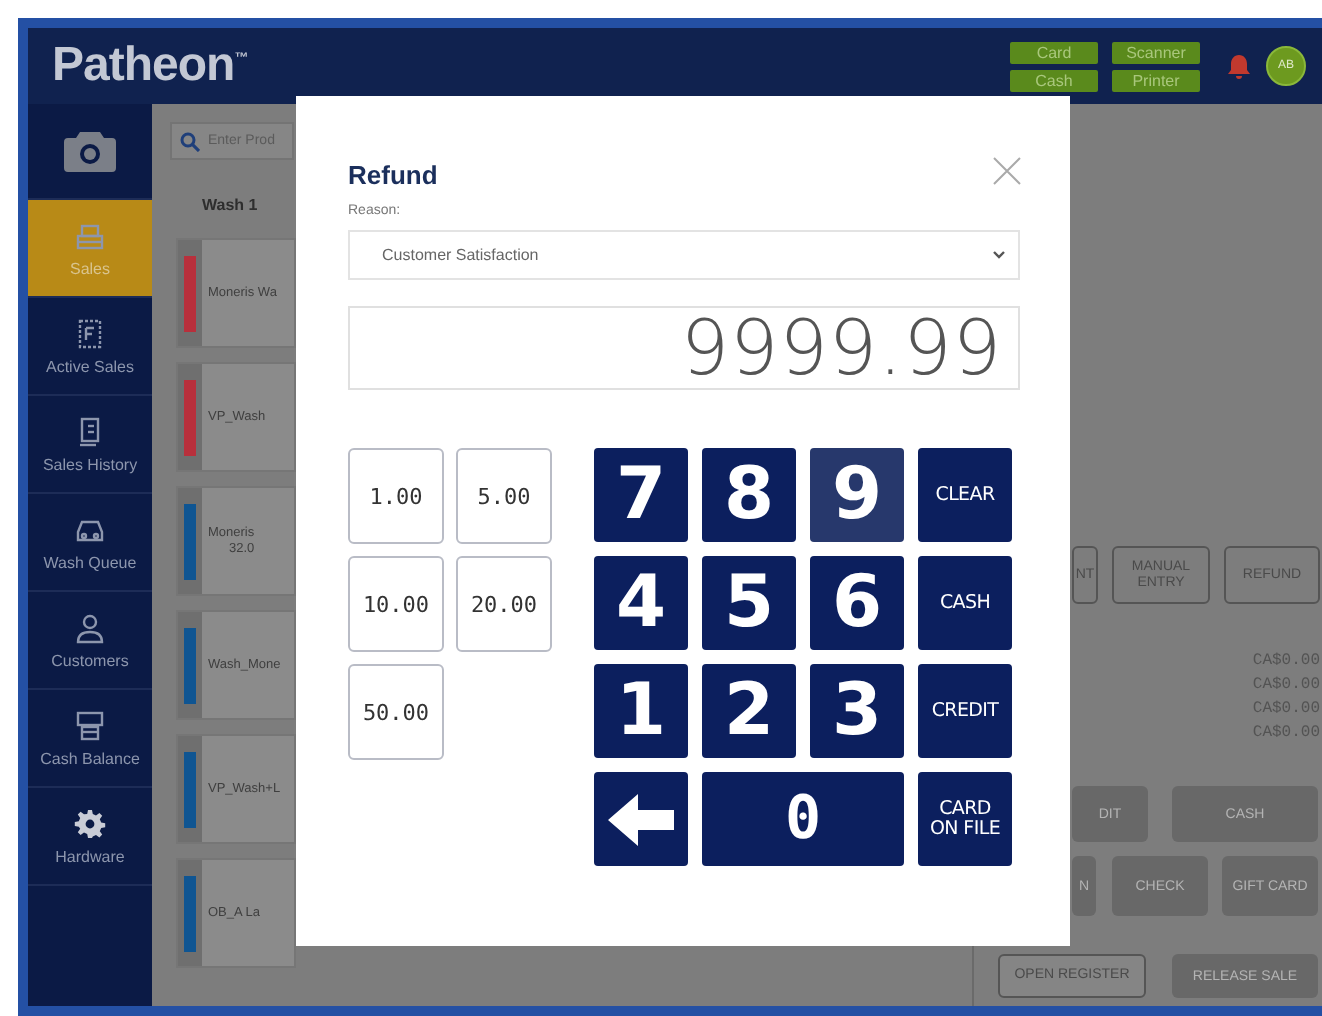 The image size is (1322, 1016). I want to click on receipt-icon, so click(90, 333).